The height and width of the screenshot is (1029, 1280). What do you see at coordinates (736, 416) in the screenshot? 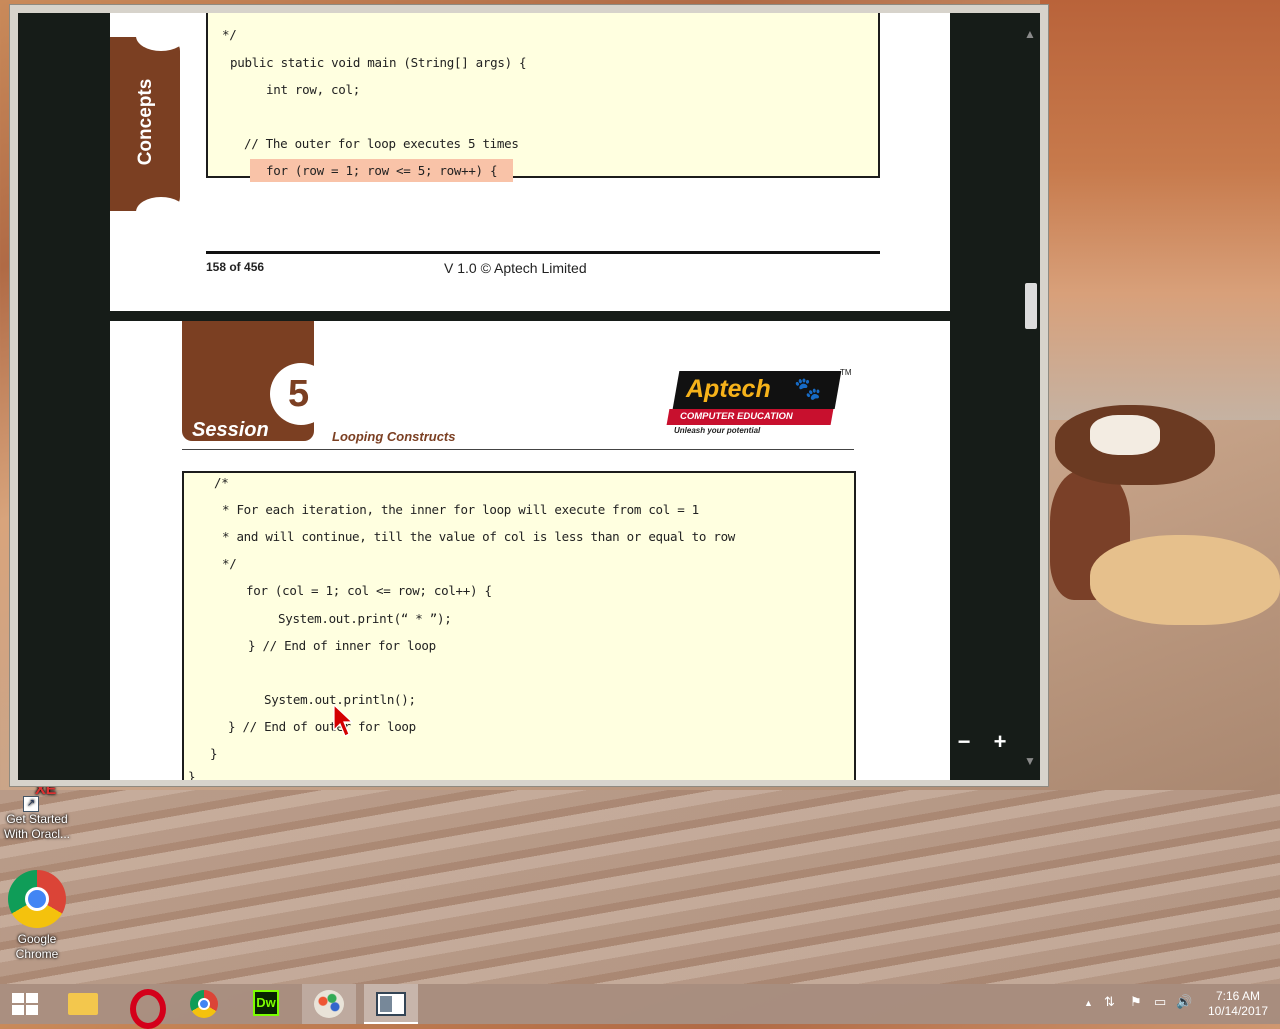
I see `logo-bar-text: COMPUTER EDUCATION` at bounding box center [736, 416].